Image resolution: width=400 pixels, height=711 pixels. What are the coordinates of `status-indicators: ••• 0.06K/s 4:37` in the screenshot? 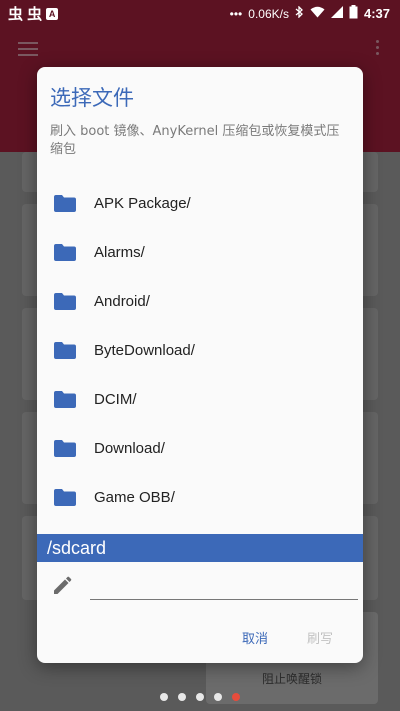 It's located at (310, 13).